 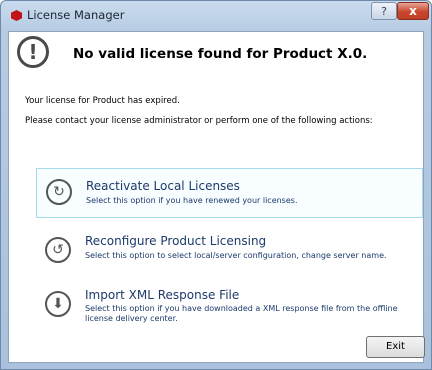 I want to click on exit-button: Exit, so click(x=395, y=347).